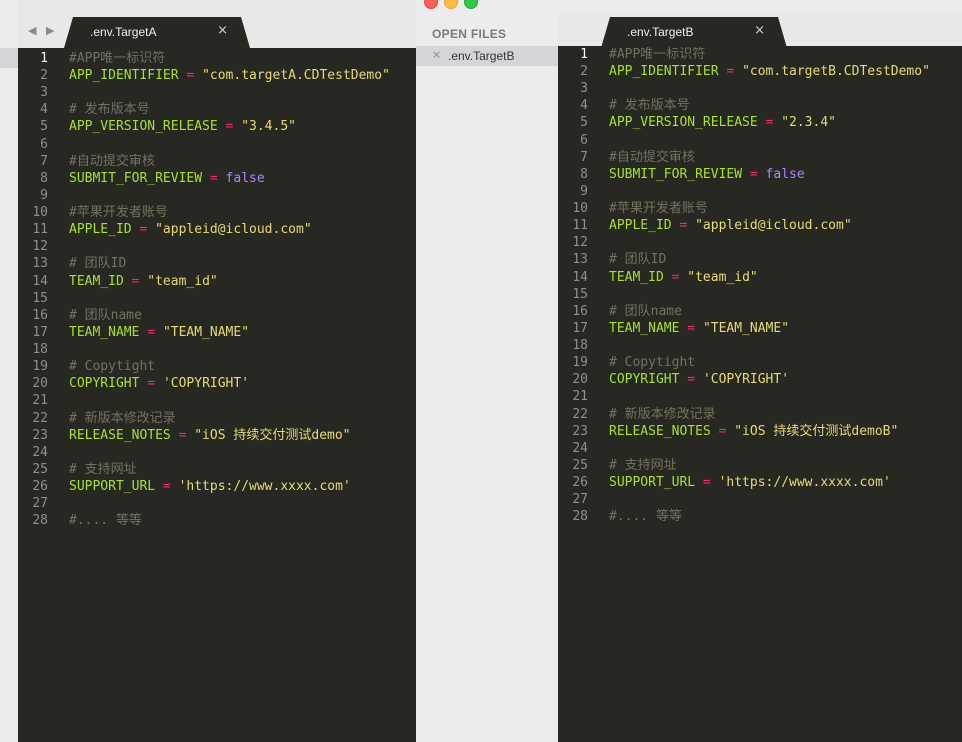 Image resolution: width=962 pixels, height=742 pixels. I want to click on code-token-comment: #自动提交审核, so click(112, 161).